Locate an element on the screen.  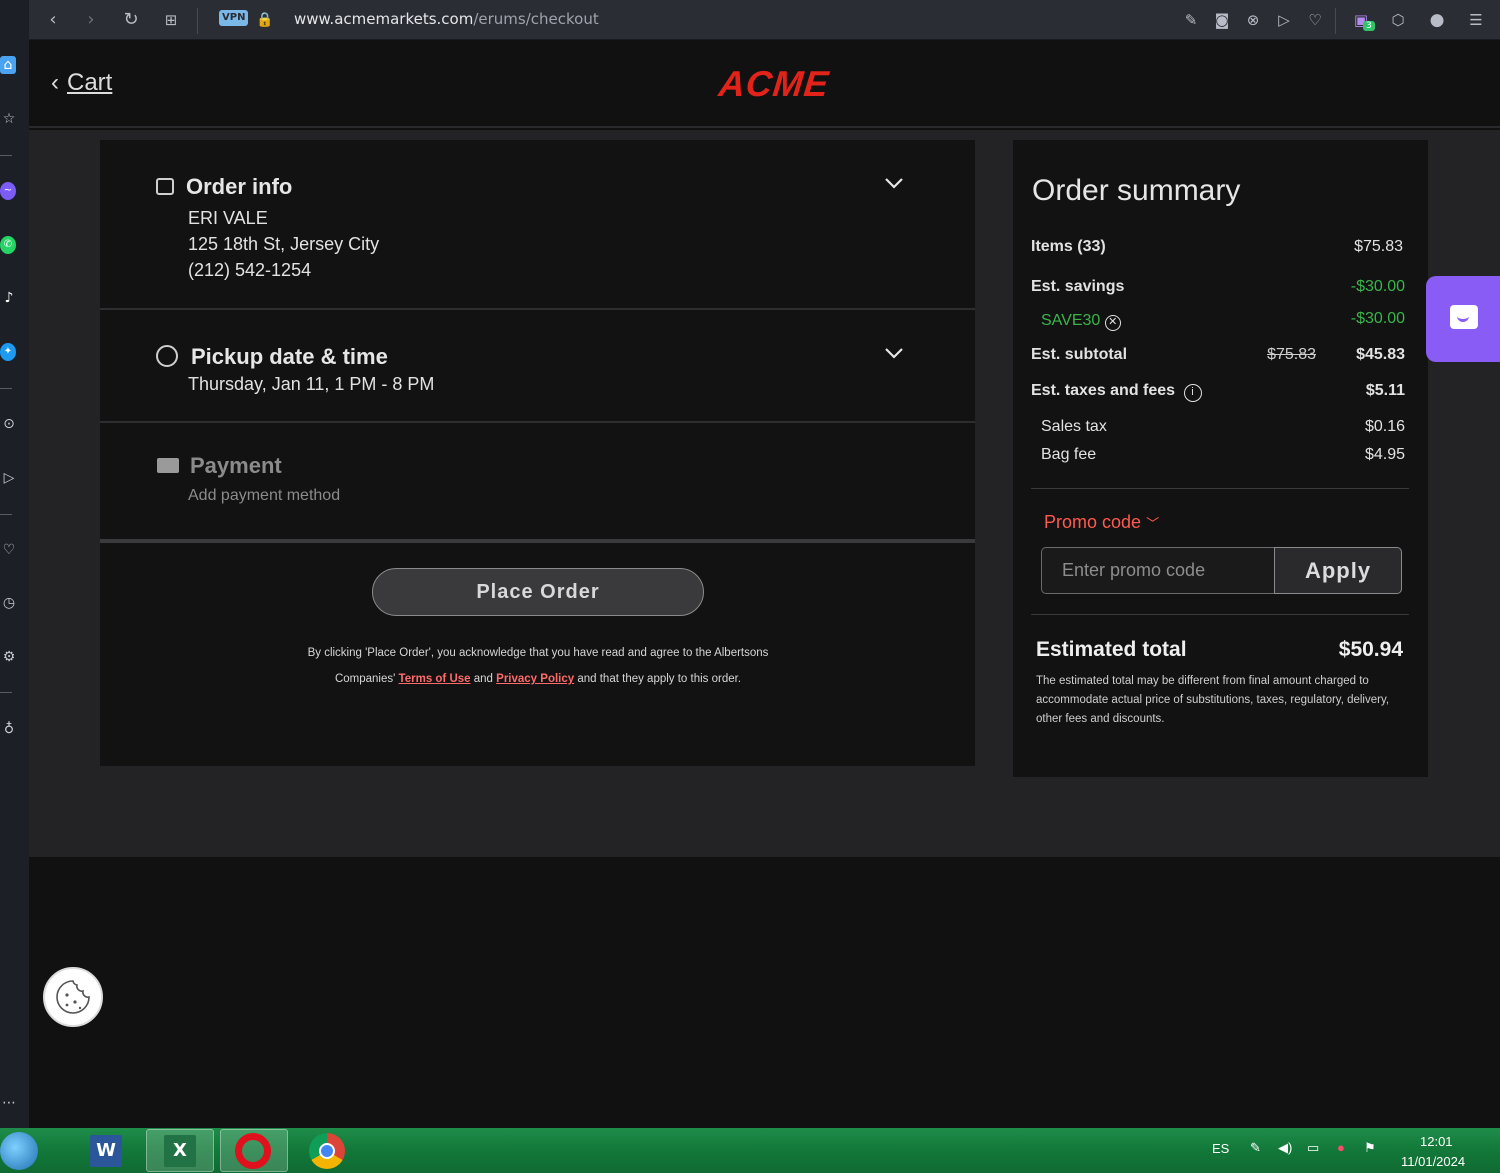
lock-icon: 🔒 is located at coordinates (265, 20).